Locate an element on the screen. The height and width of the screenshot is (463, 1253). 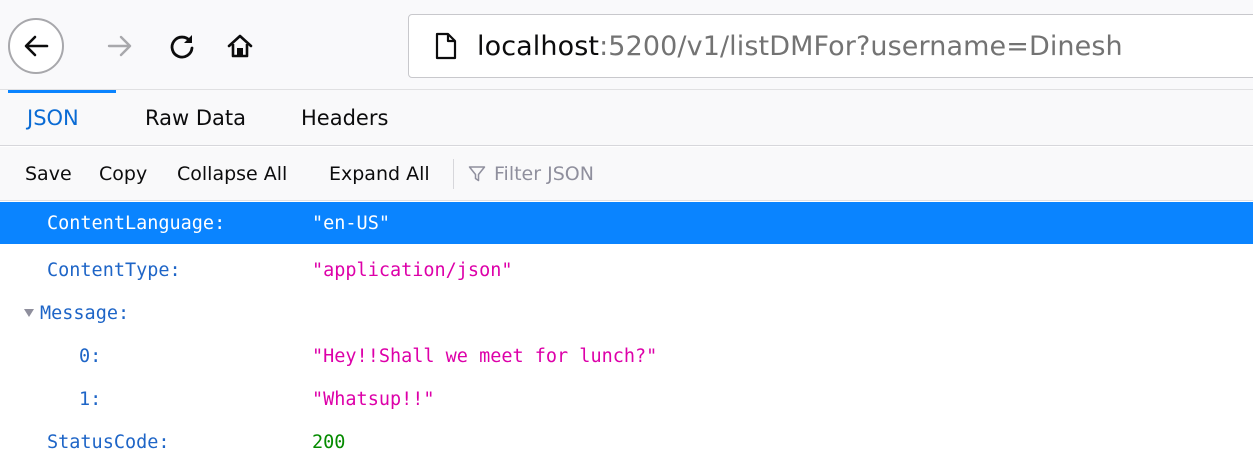
tree-row-message-0: 0: "Hey!!Shall we meet for lunch?" is located at coordinates (626, 356).